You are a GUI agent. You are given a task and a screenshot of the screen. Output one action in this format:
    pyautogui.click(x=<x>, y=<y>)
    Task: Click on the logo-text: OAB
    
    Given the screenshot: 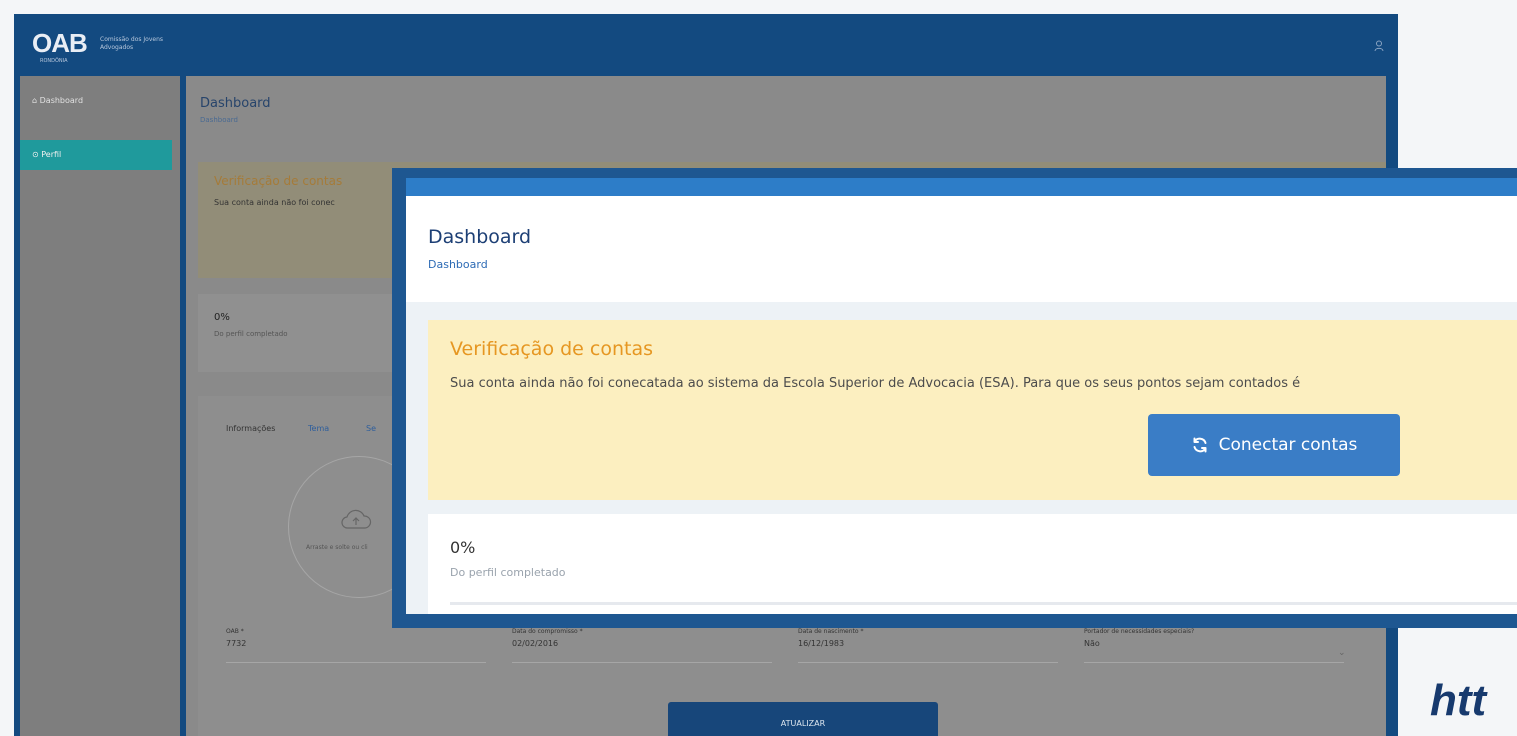 What is the action you would take?
    pyautogui.click(x=60, y=43)
    